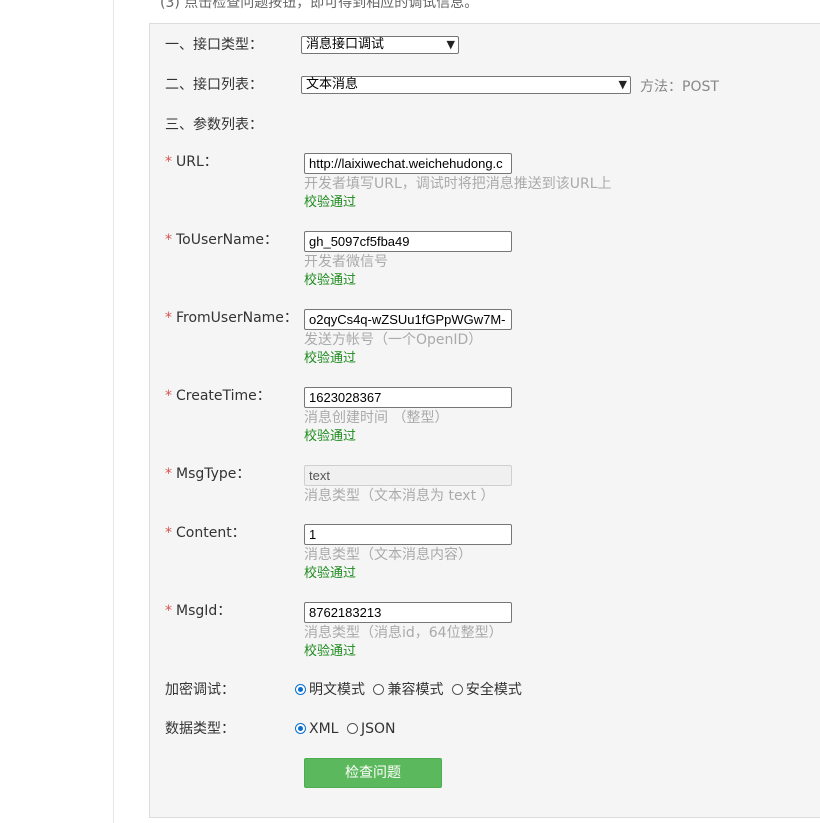 The image size is (820, 823). Describe the element at coordinates (211, 533) in the screenshot. I see `field-label-text: Content：` at that location.